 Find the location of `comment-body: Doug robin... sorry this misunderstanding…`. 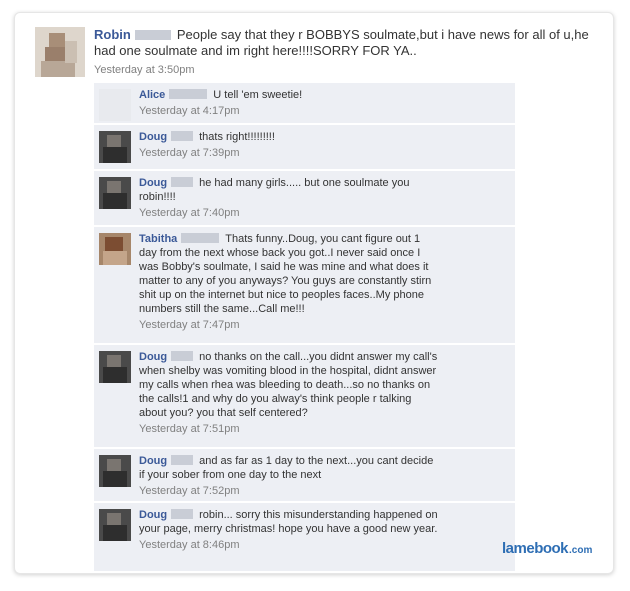

comment-body: Doug robin... sorry this misunderstanding… is located at coordinates (289, 530).